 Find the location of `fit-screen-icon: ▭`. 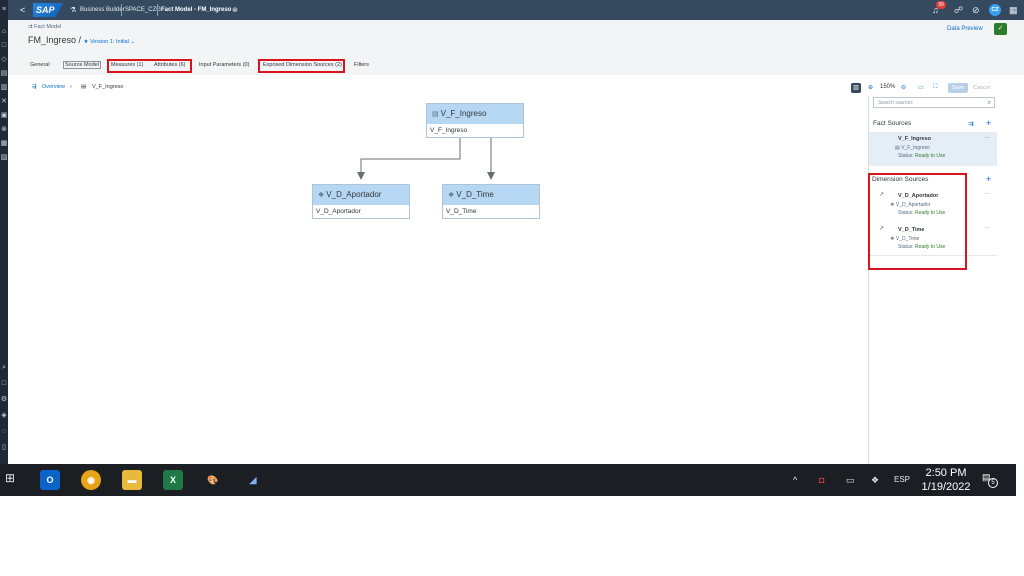

fit-screen-icon: ▭ is located at coordinates (921, 87).